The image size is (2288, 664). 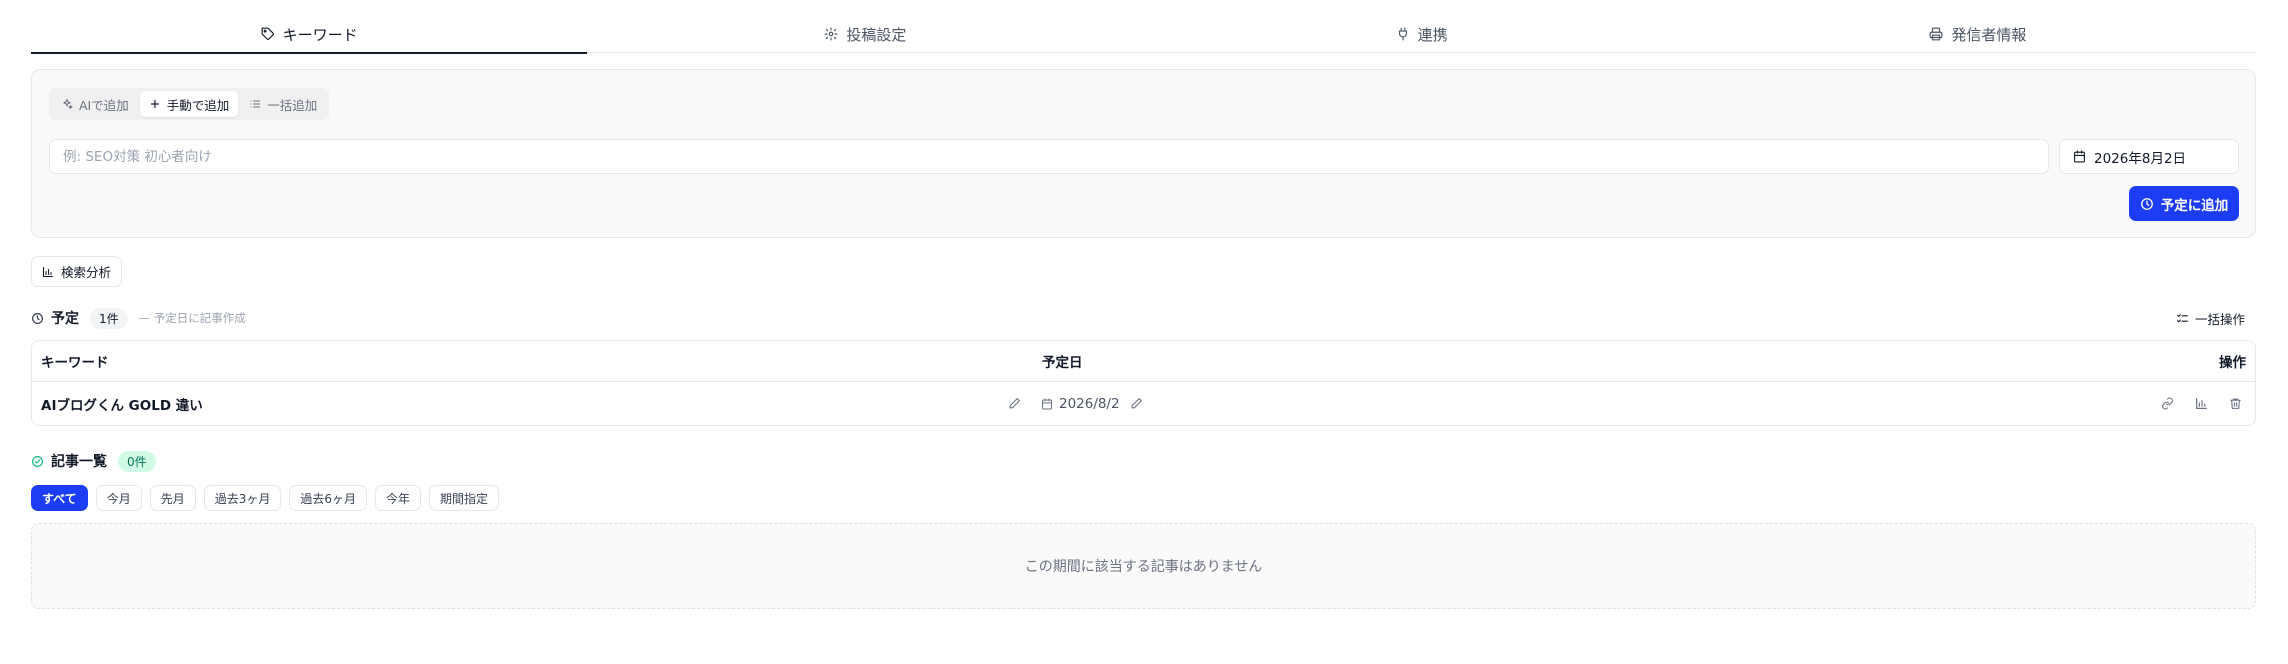 I want to click on scheduled-title: 予定, so click(x=65, y=319).